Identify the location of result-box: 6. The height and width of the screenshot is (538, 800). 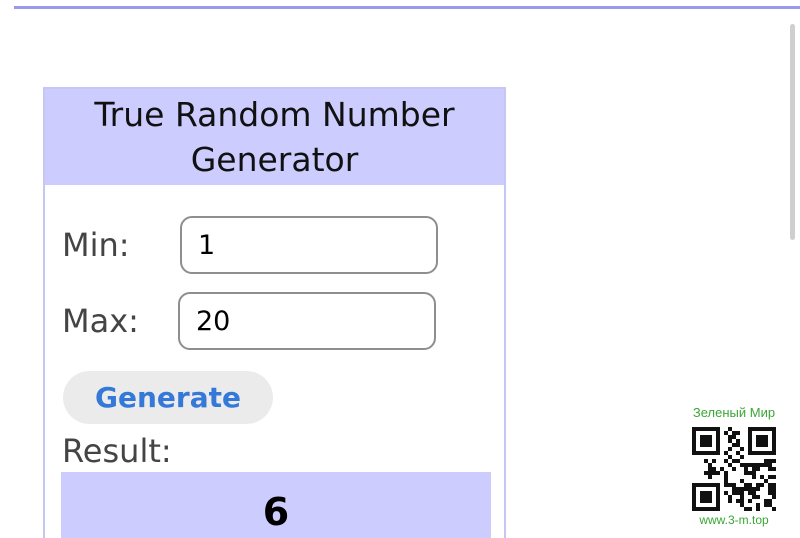
(276, 505).